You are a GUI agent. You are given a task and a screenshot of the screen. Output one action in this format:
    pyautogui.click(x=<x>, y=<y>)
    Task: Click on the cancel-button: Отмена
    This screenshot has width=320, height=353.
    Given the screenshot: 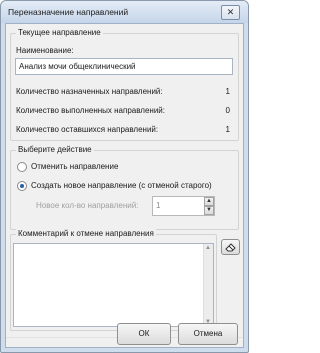 What is the action you would take?
    pyautogui.click(x=208, y=334)
    